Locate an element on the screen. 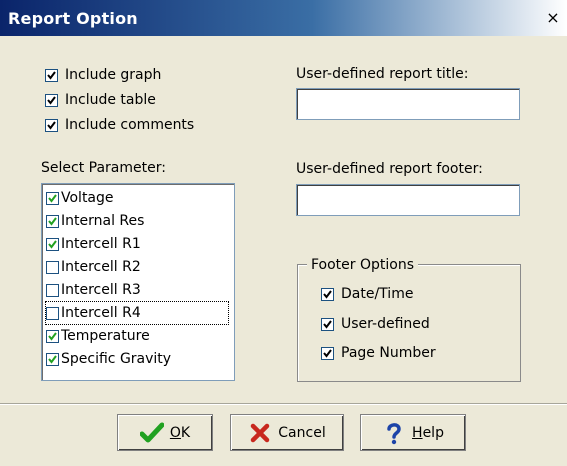 The height and width of the screenshot is (466, 567). list-item: Intercell R4 is located at coordinates (137, 313).